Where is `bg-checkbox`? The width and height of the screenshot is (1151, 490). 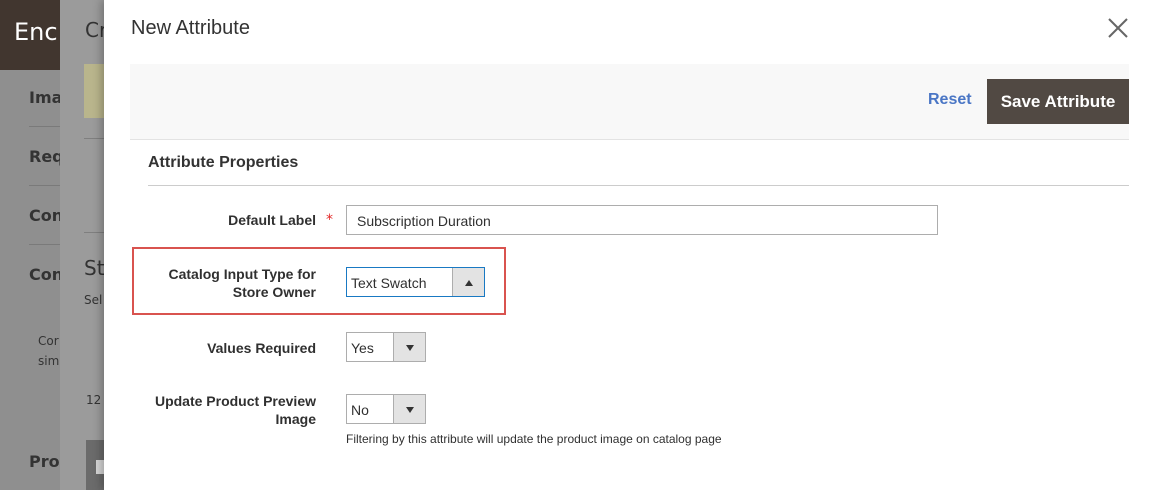 bg-checkbox is located at coordinates (100, 467).